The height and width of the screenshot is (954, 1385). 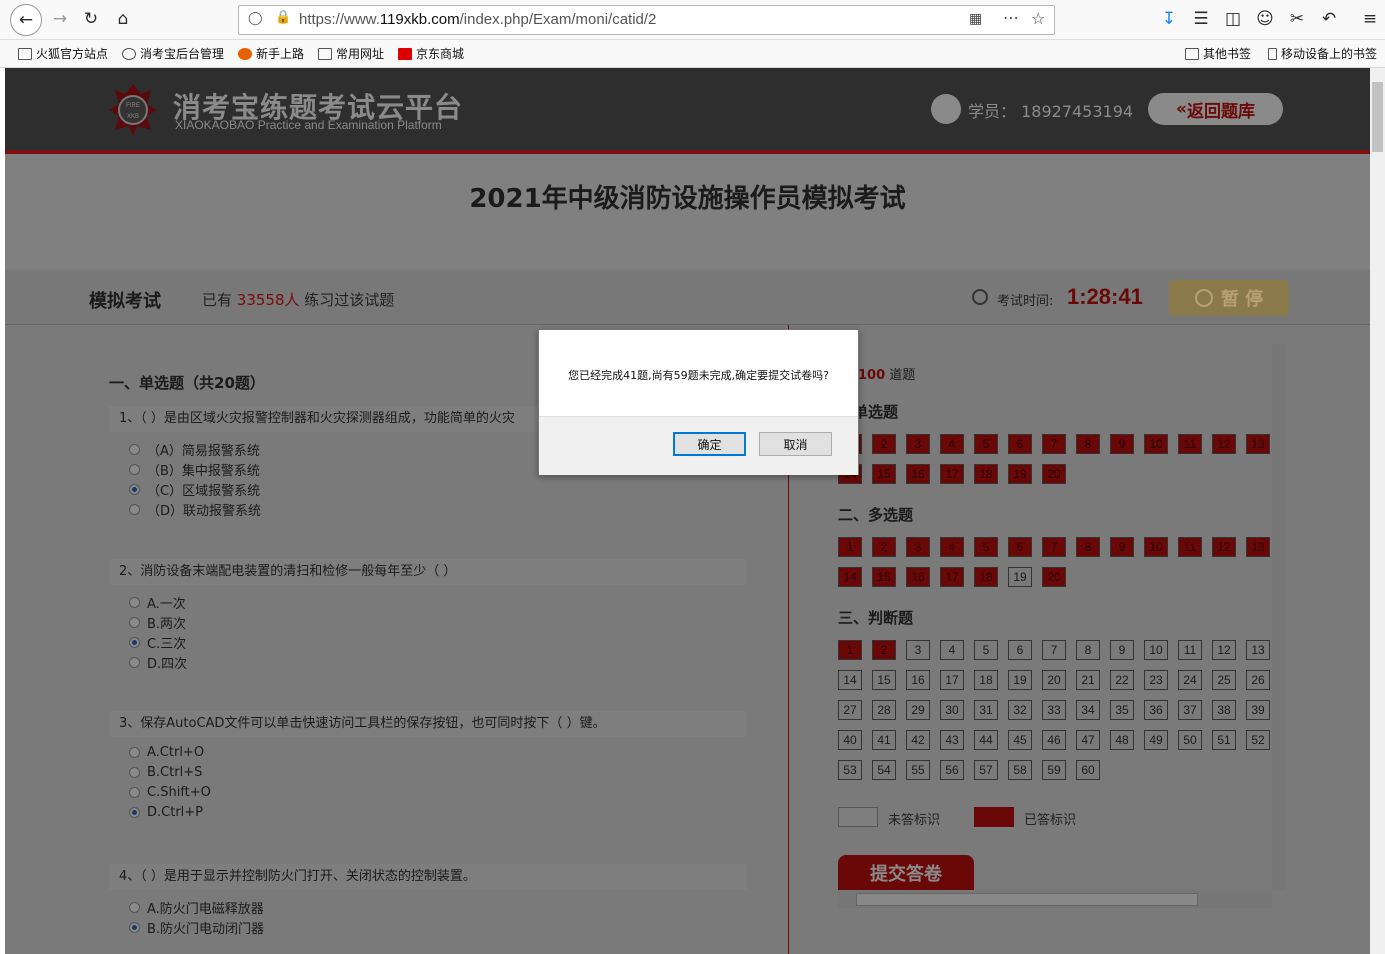 I want to click on ok-button: 确定, so click(x=709, y=444).